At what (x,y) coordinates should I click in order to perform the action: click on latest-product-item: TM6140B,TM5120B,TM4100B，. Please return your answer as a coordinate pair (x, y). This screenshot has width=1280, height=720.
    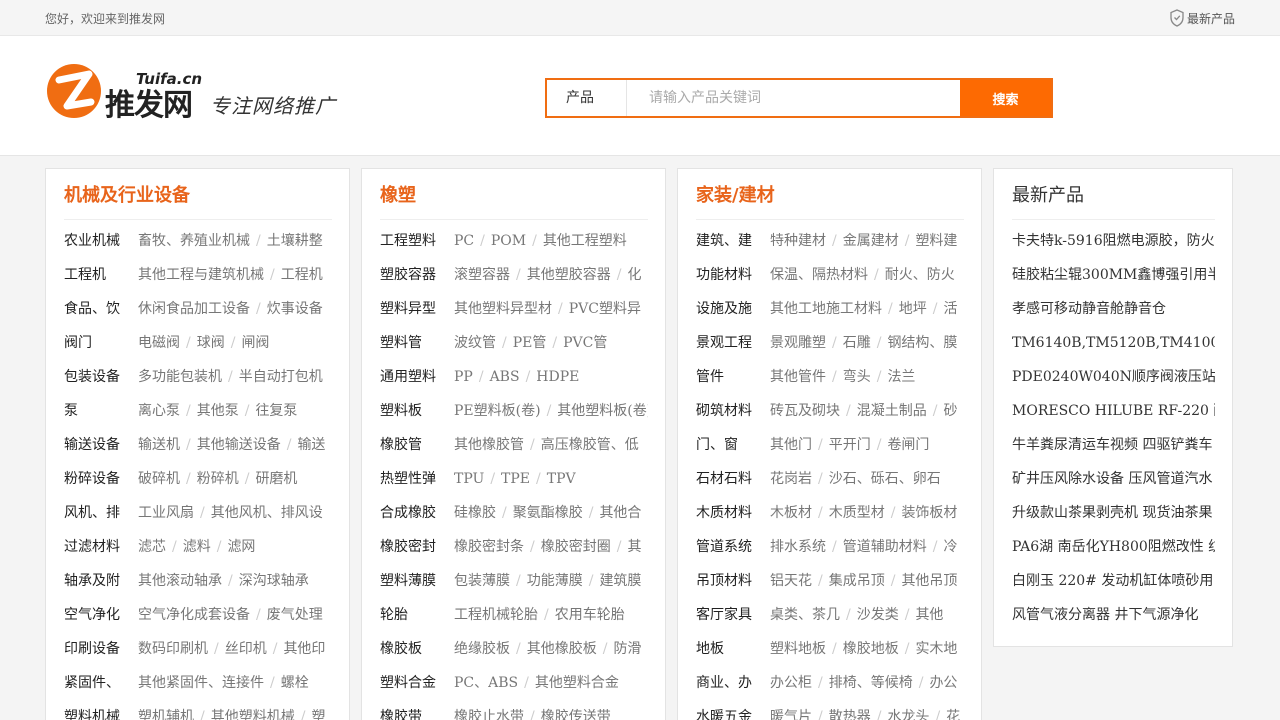
    Looking at the image, I should click on (1113, 343).